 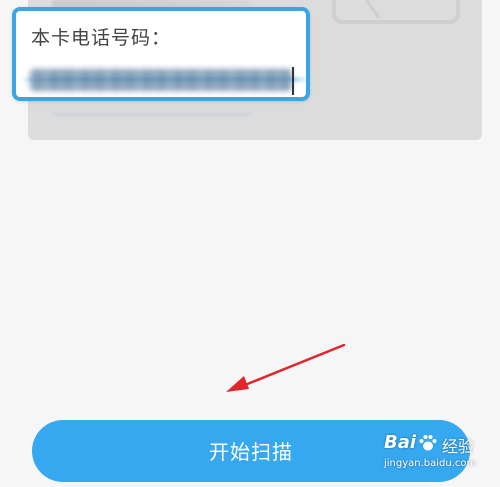 I want to click on paw-icon, so click(x=428, y=443).